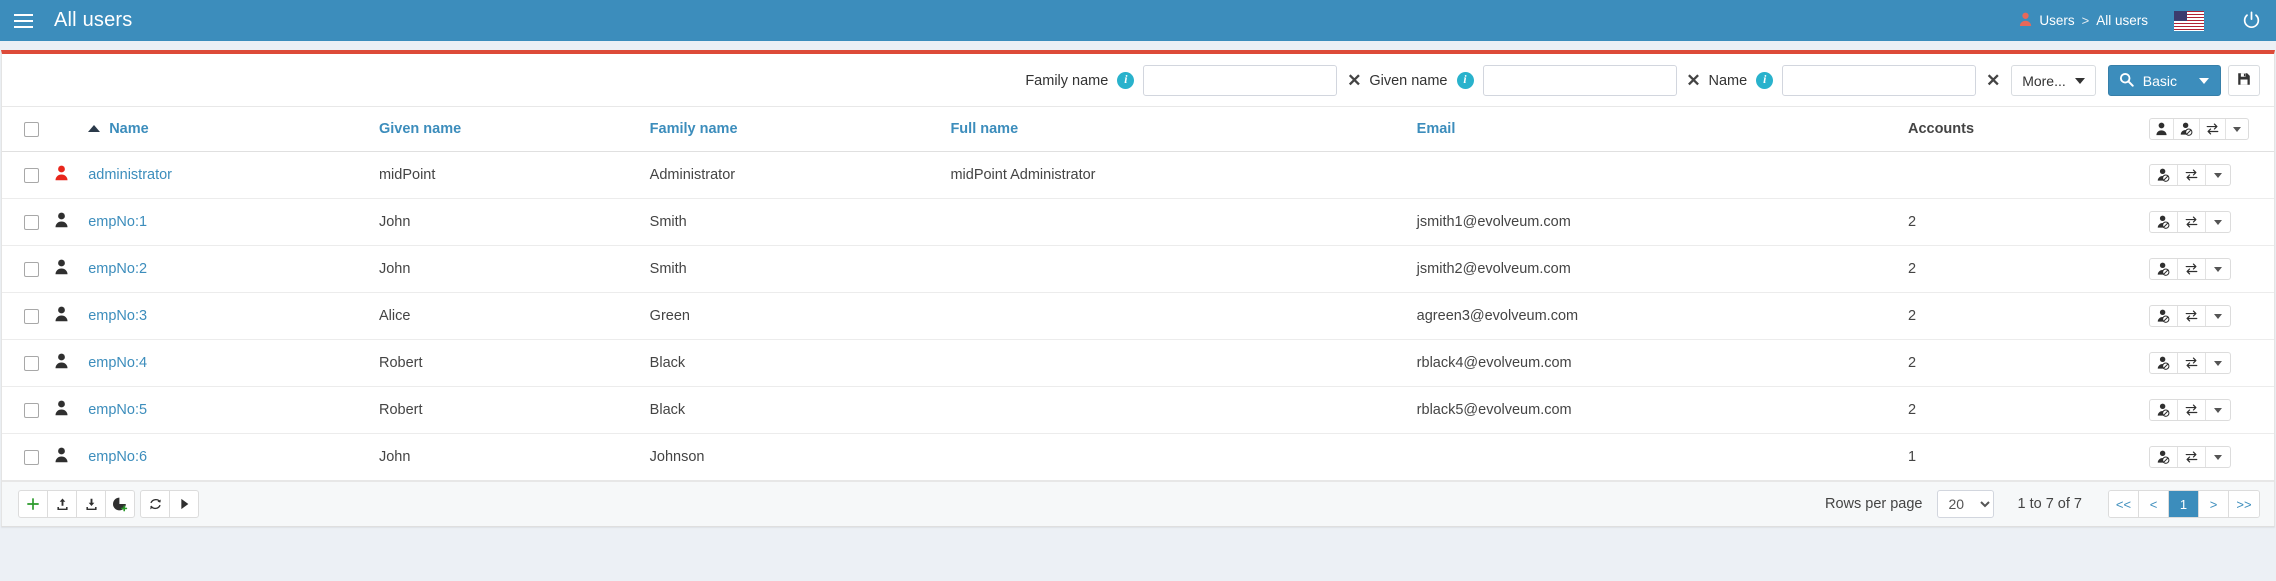 The width and height of the screenshot is (2276, 581). What do you see at coordinates (33, 504) in the screenshot?
I see `plus-icon` at bounding box center [33, 504].